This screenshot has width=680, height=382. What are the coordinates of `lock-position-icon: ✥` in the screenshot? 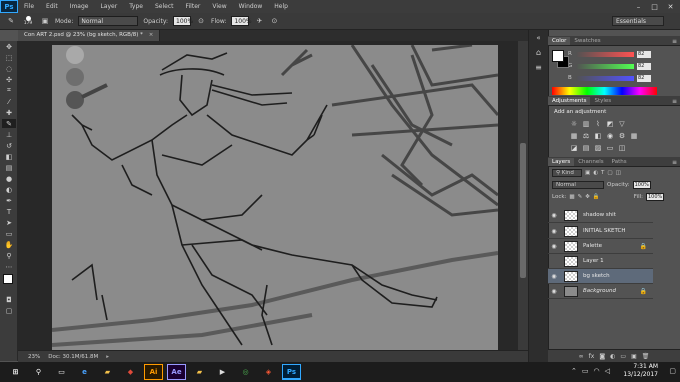 It's located at (587, 197).